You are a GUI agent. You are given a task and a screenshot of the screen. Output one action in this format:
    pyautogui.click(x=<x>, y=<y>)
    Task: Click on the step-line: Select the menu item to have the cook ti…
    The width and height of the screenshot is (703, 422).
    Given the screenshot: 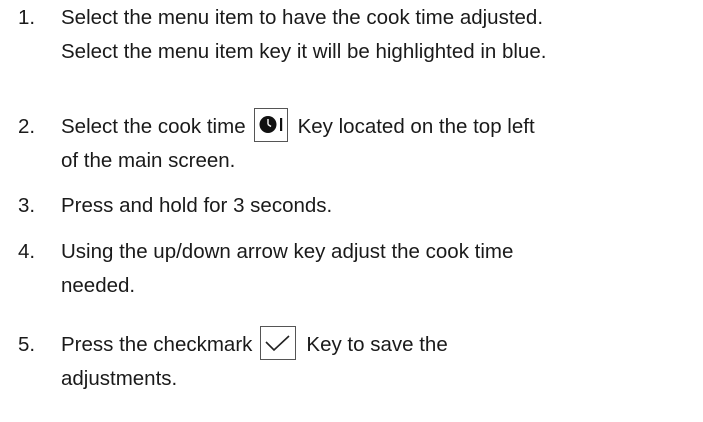 What is the action you would take?
    pyautogui.click(x=302, y=17)
    